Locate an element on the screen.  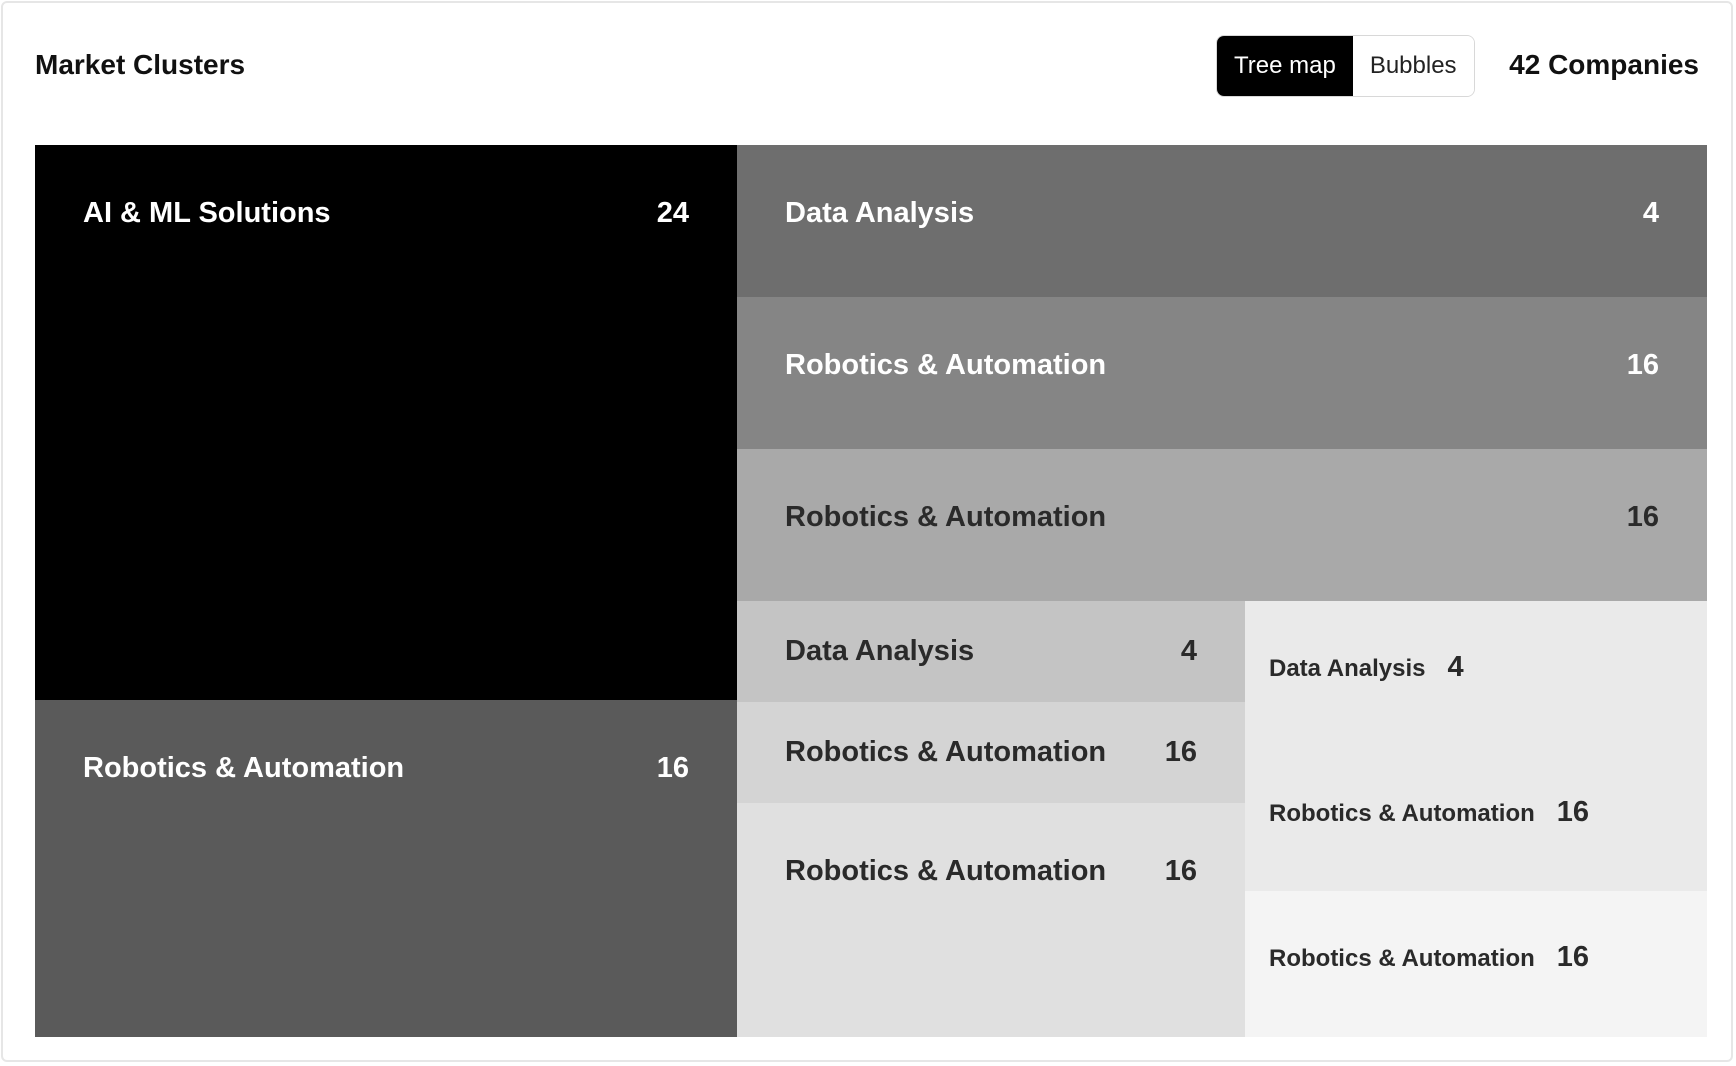
tile-content: Data Analysis 4 is located at coordinates (1366, 667).